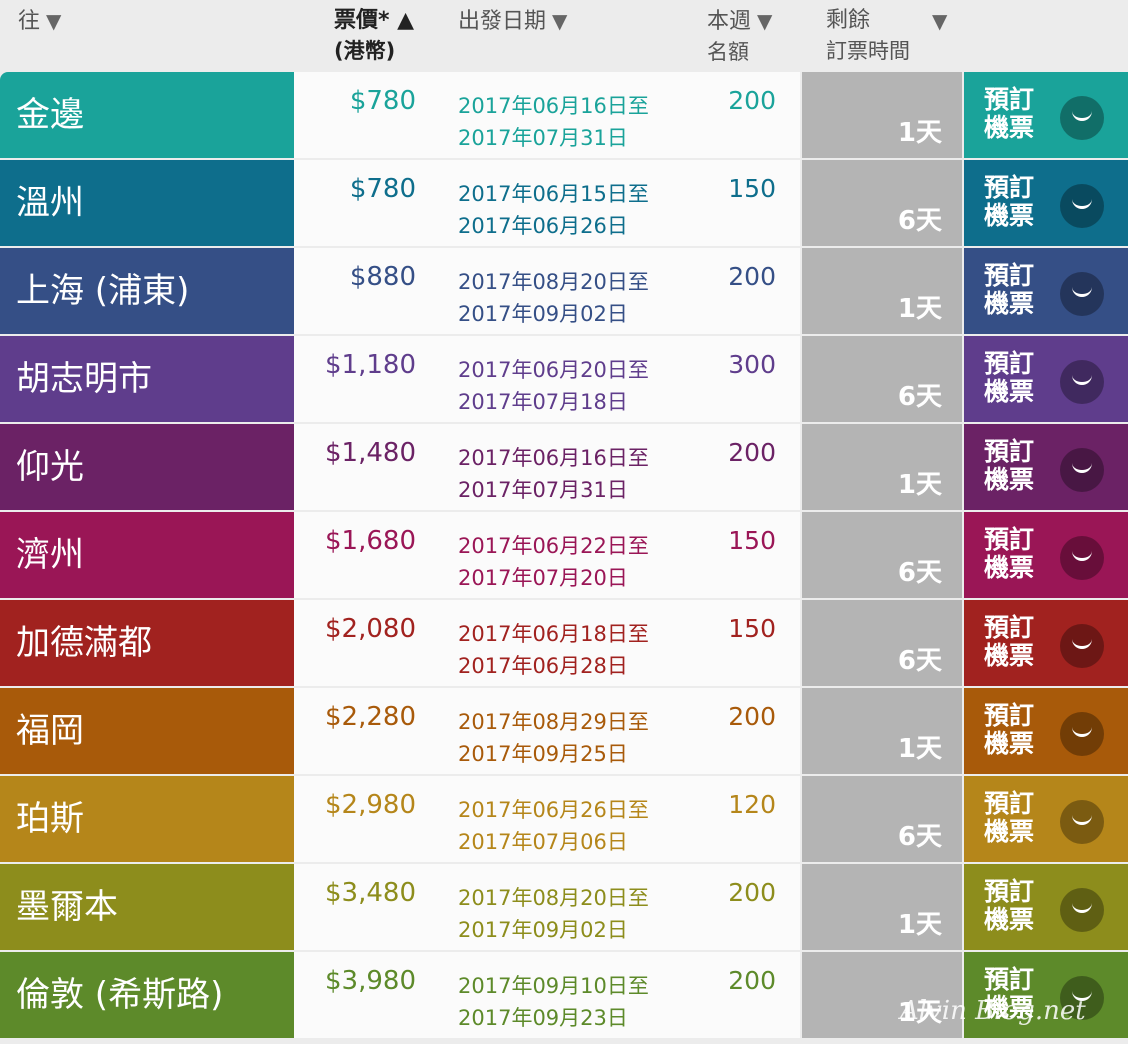  I want to click on destination-cell: 福岡, so click(147, 731).